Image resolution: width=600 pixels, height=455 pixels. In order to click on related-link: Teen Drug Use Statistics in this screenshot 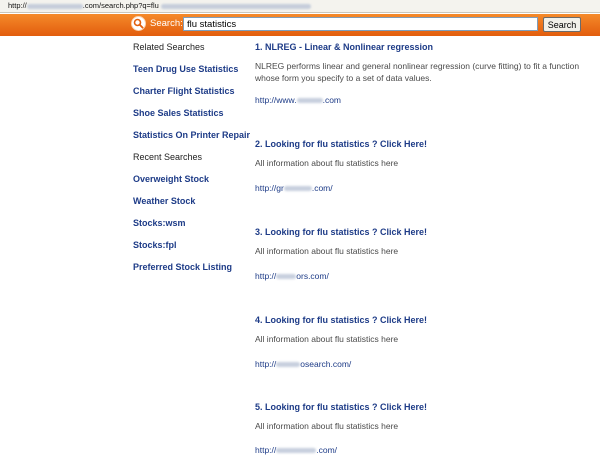, I will do `click(185, 69)`.